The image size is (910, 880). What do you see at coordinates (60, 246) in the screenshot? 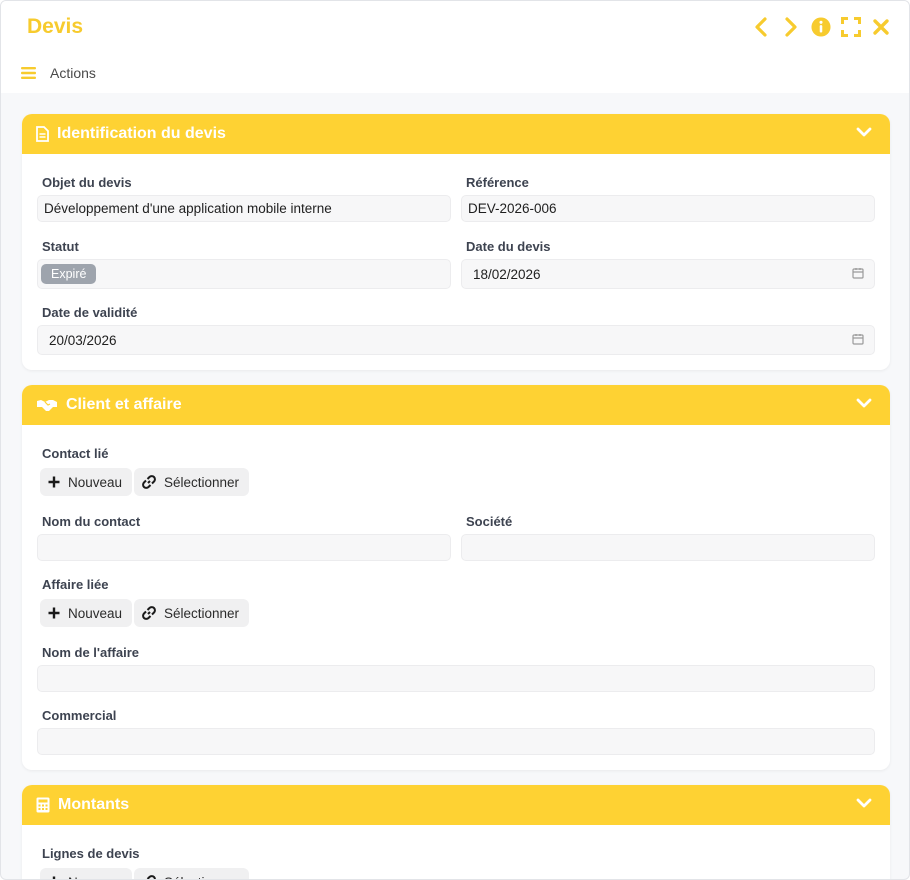
I see `statut-label: Statut` at bounding box center [60, 246].